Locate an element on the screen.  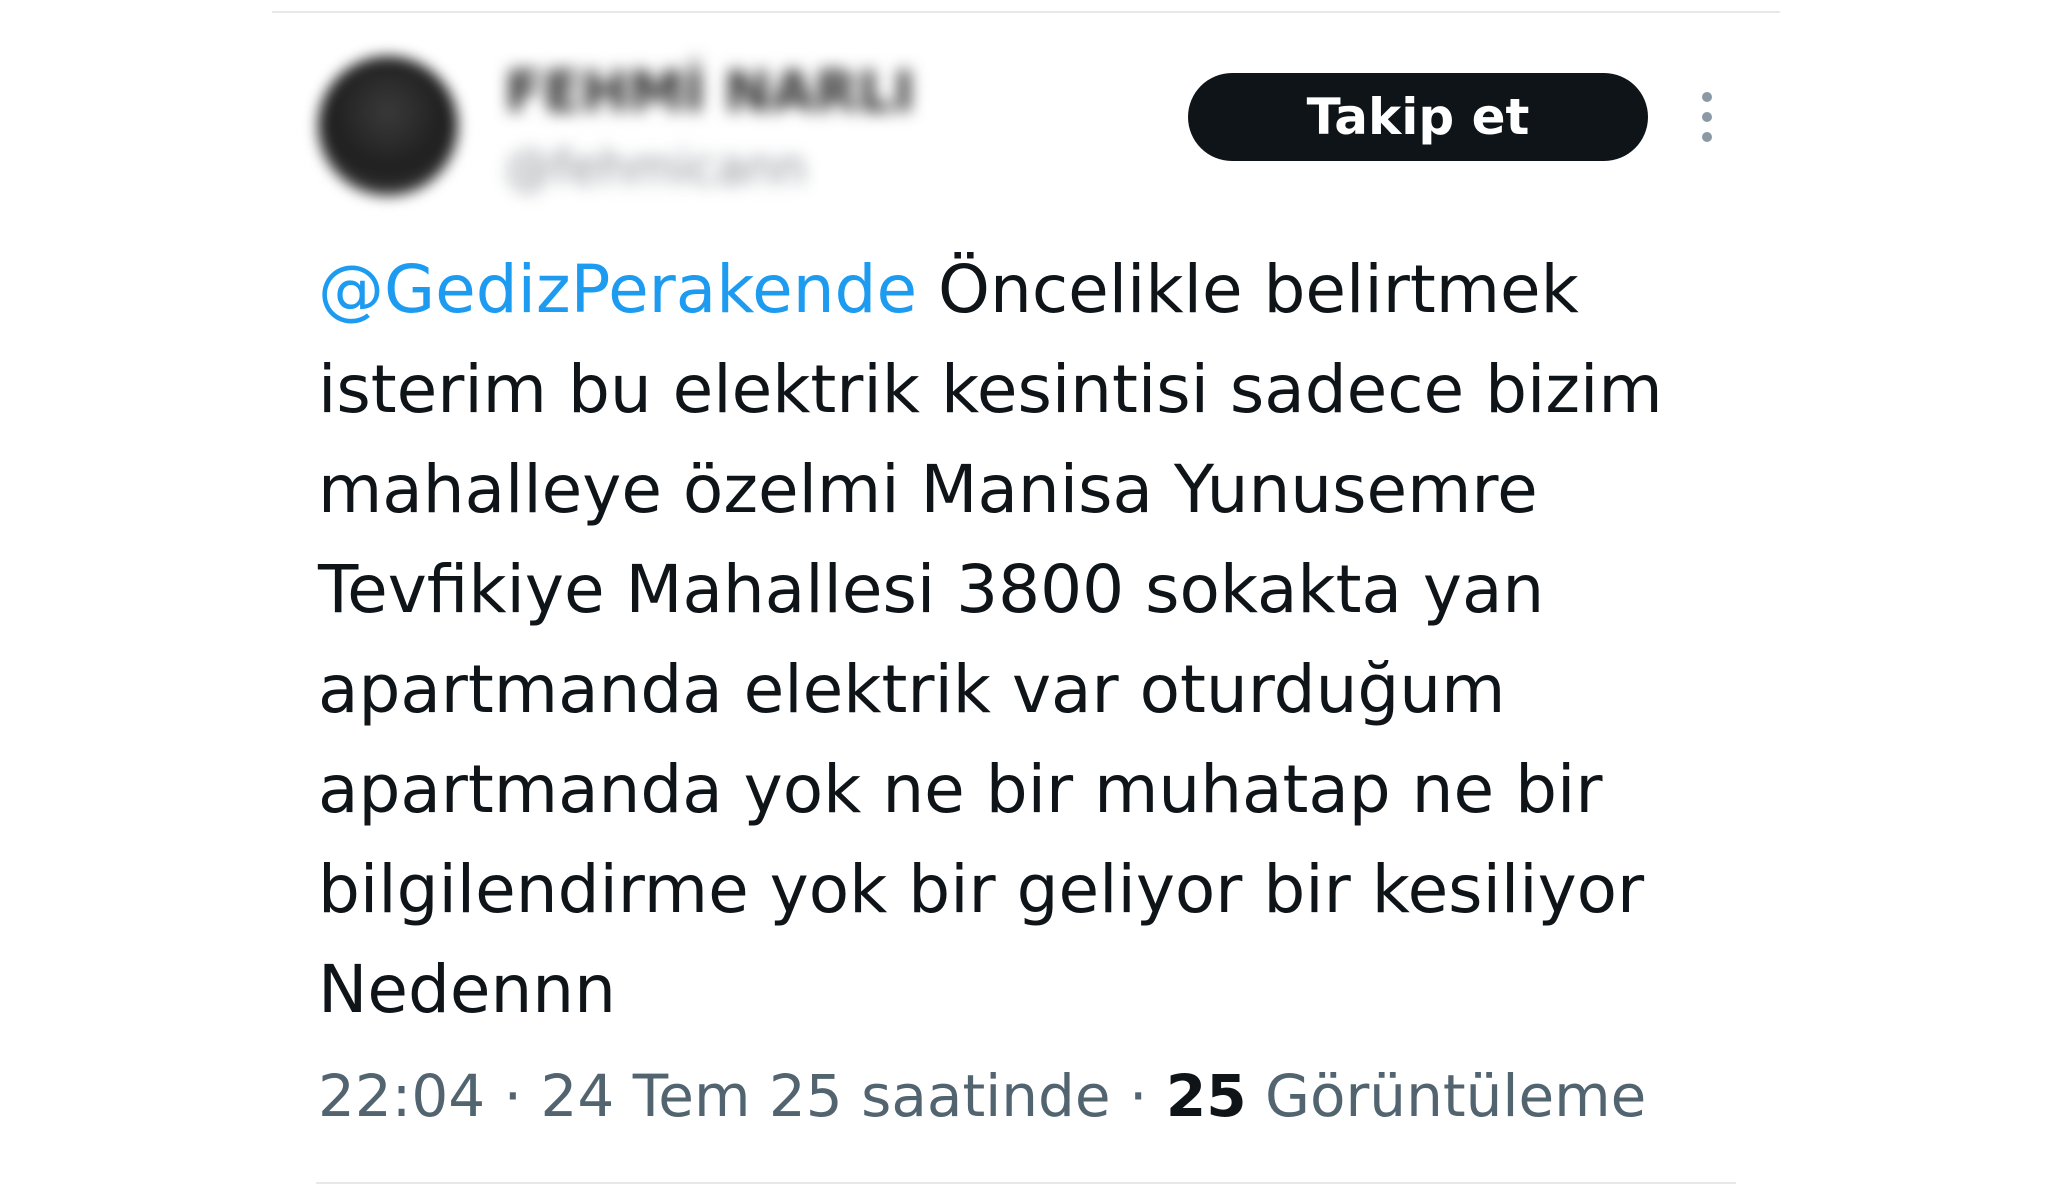
views-label: Görüntüleme is located at coordinates (1456, 1096).